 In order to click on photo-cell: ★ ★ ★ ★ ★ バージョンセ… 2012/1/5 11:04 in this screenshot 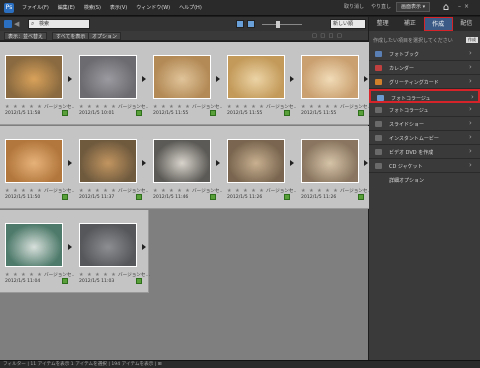, I will do `click(38, 251)`.